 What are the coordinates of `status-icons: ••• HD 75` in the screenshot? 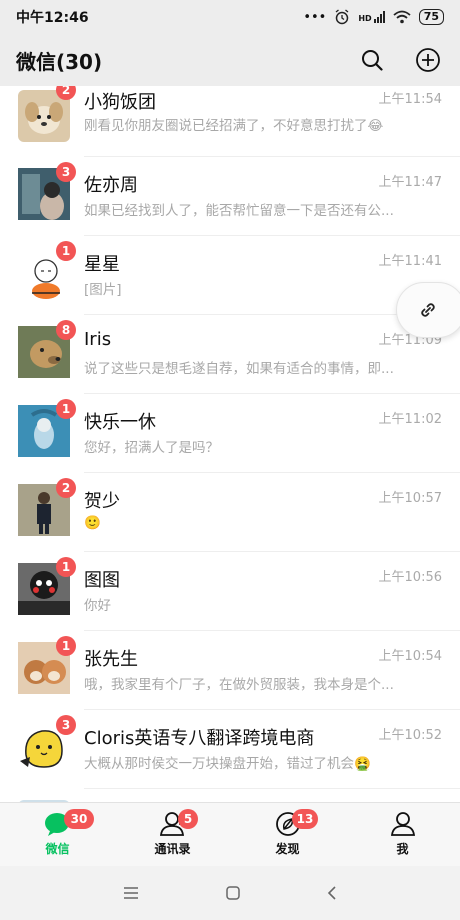 It's located at (373, 17).